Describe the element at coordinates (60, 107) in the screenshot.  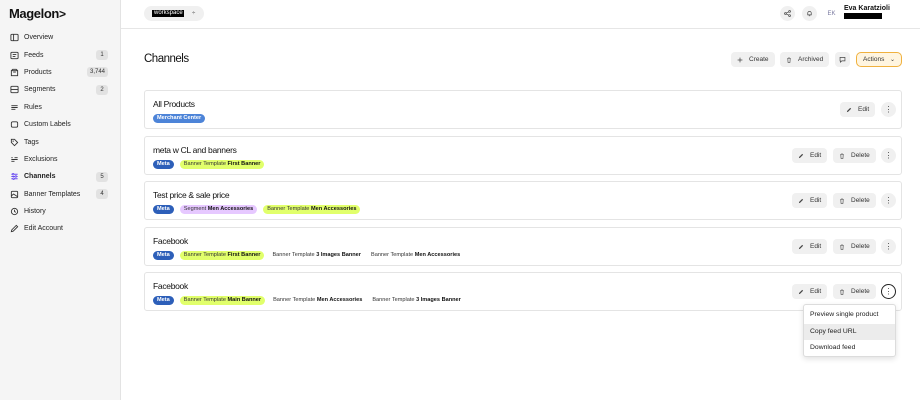
I see `sidebar-item-rules: Rules` at that location.